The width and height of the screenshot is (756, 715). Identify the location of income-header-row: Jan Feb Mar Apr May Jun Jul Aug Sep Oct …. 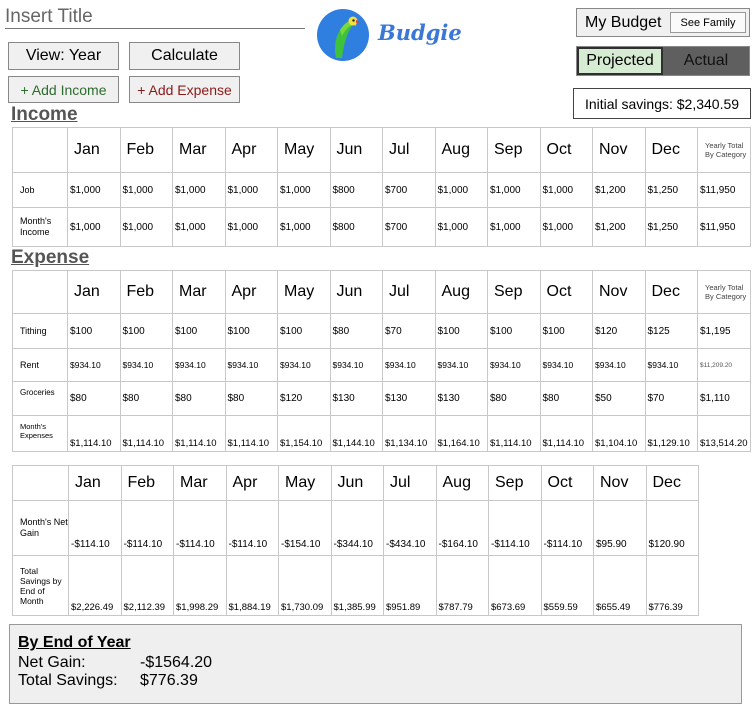
(381, 150).